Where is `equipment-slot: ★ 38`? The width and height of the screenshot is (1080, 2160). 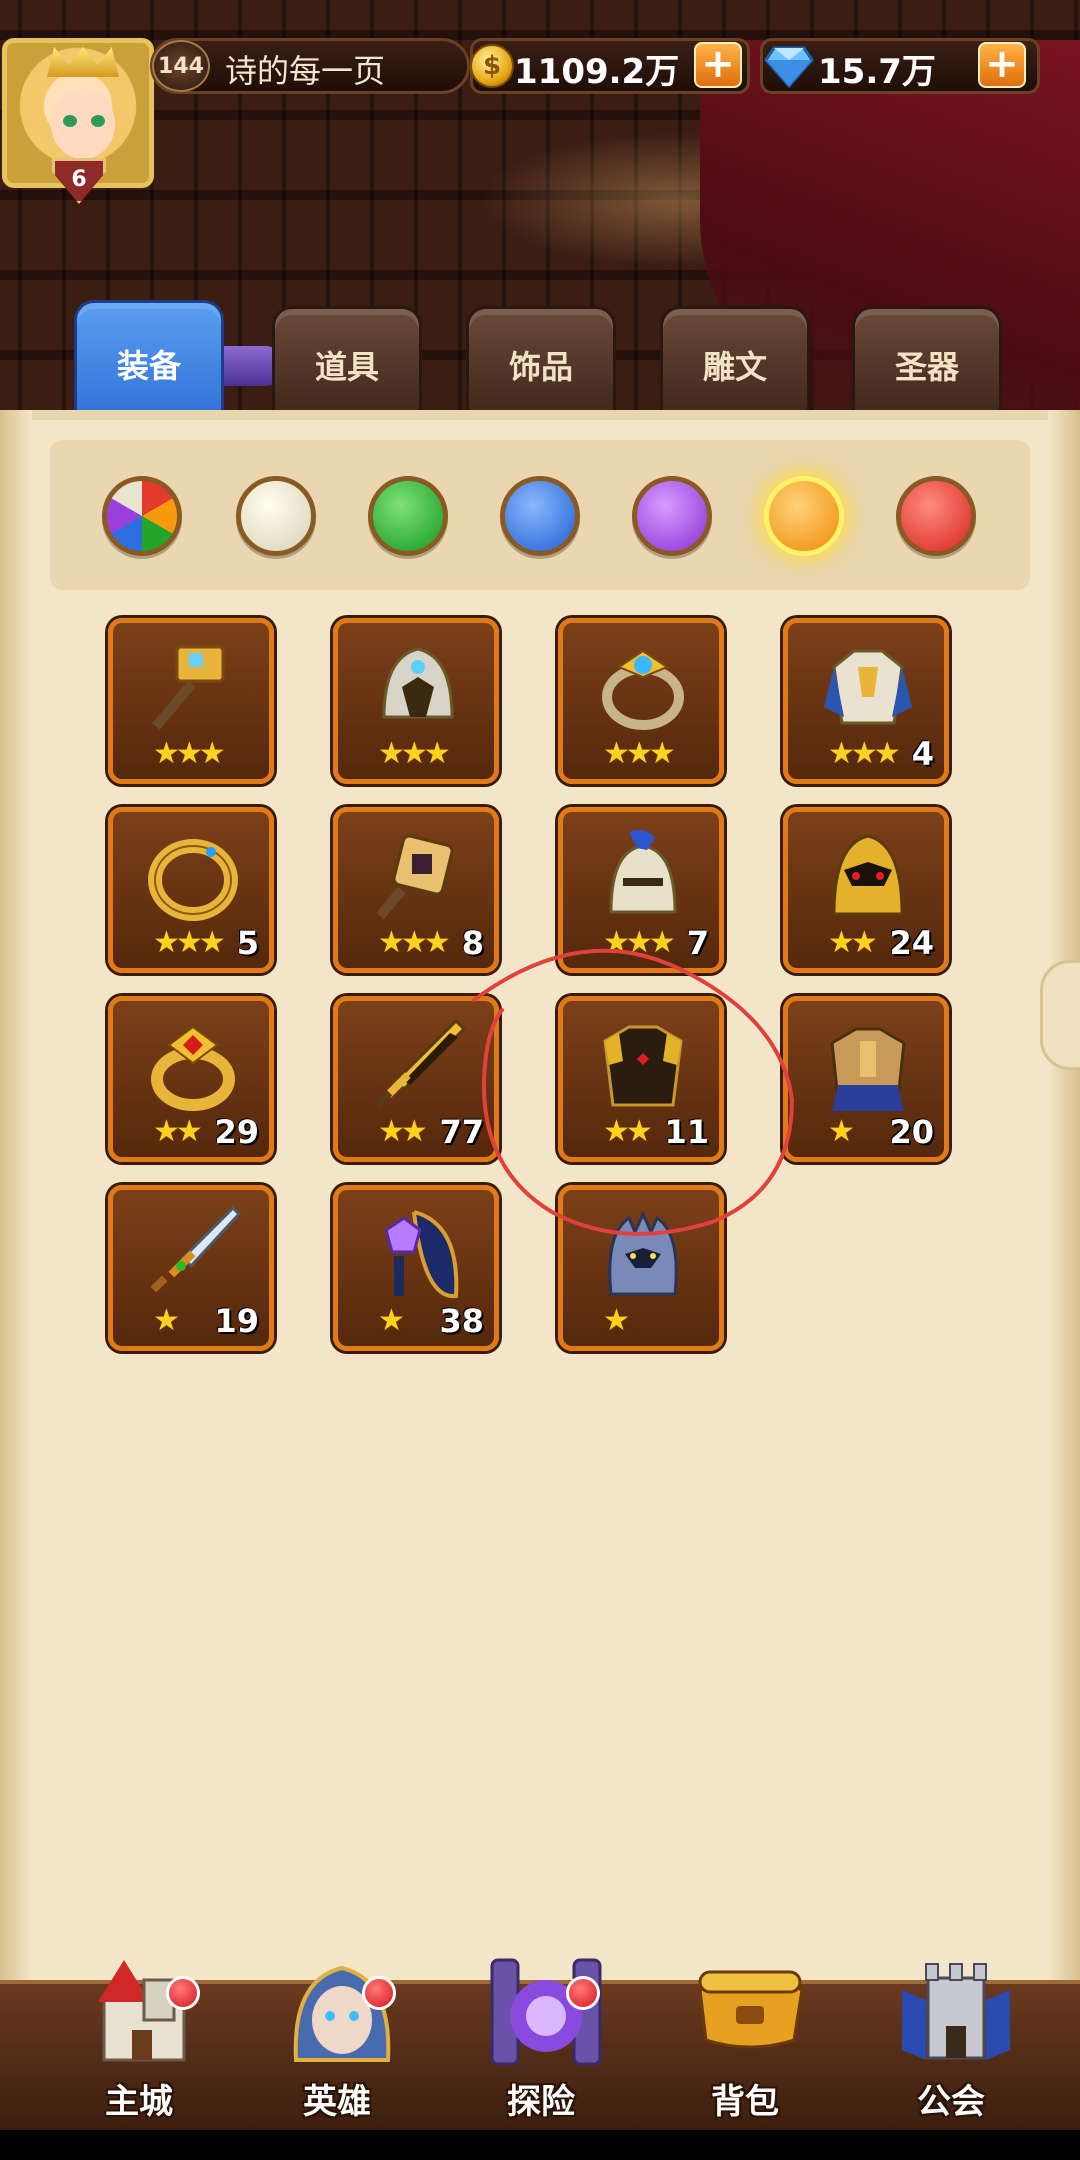 equipment-slot: ★ 38 is located at coordinates (416, 1268).